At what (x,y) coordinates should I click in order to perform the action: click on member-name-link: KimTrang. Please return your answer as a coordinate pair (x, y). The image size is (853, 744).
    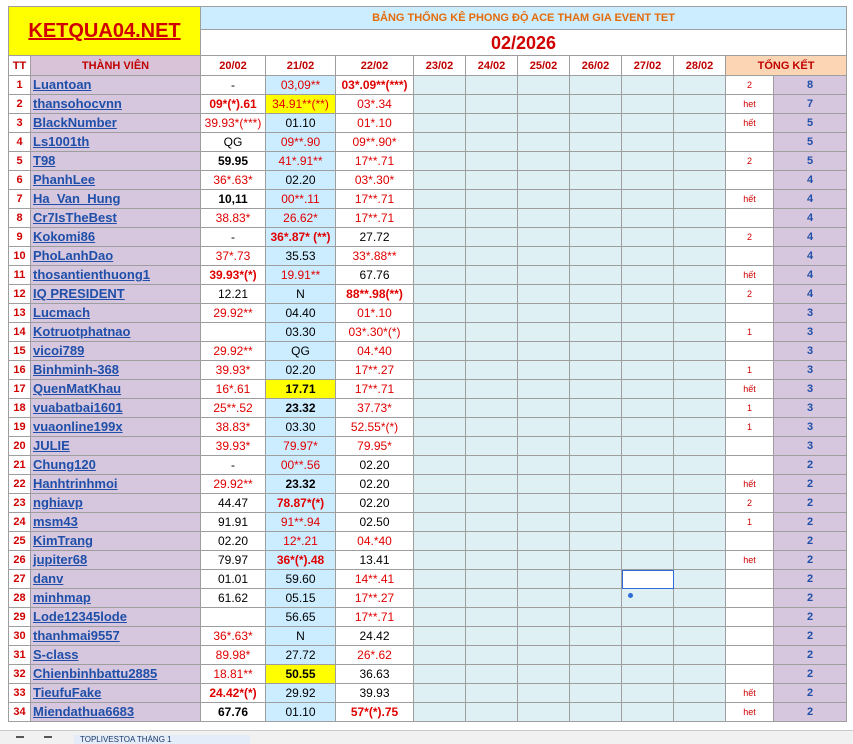
    Looking at the image, I should click on (115, 541).